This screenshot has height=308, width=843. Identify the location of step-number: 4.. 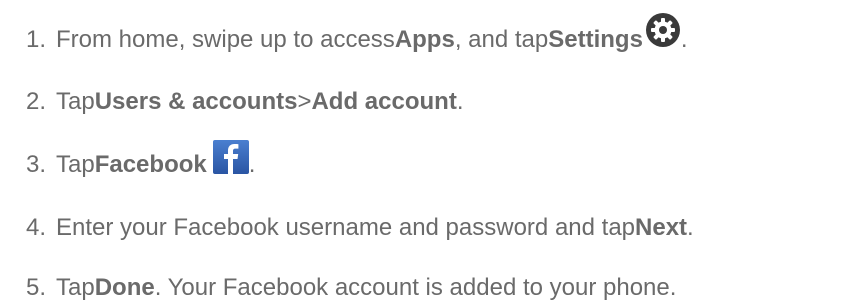
(35, 227).